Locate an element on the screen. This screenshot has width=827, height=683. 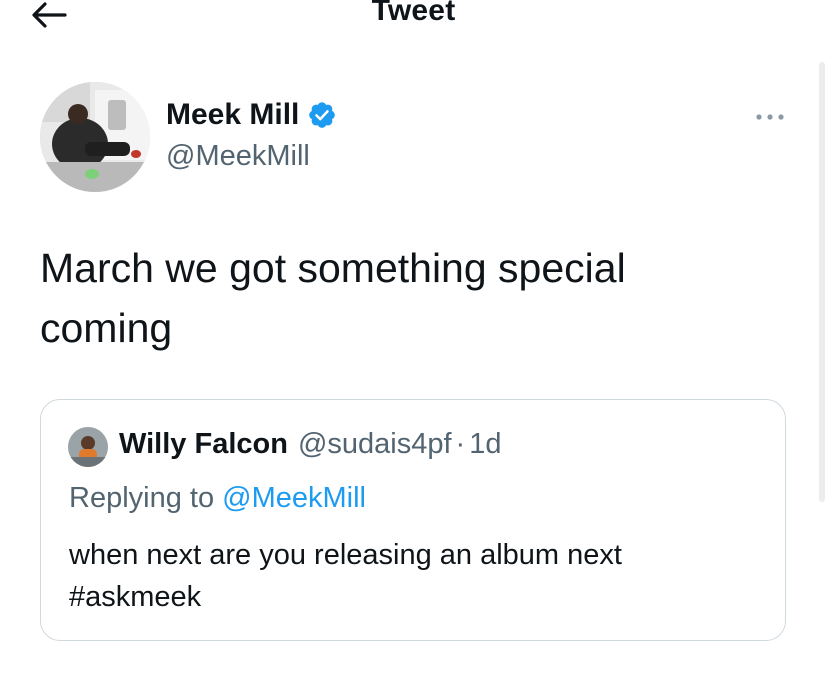
replying-prefix: Replying to is located at coordinates (142, 498).